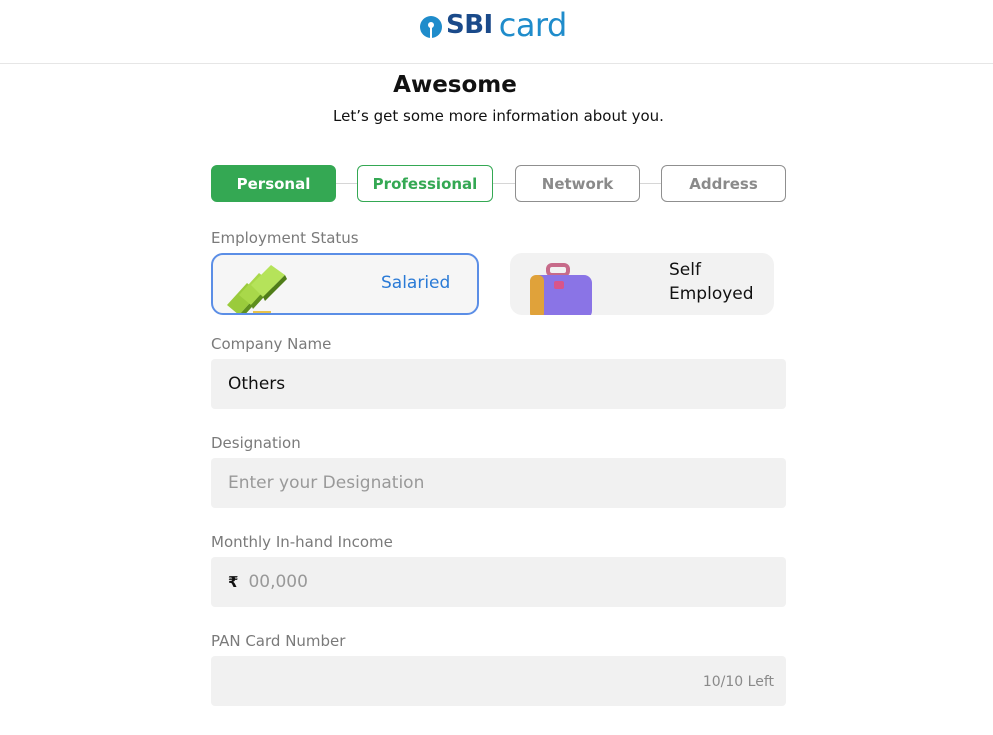 This screenshot has height=735, width=993. What do you see at coordinates (711, 294) in the screenshot?
I see `self-employed-label-line2: Employed` at bounding box center [711, 294].